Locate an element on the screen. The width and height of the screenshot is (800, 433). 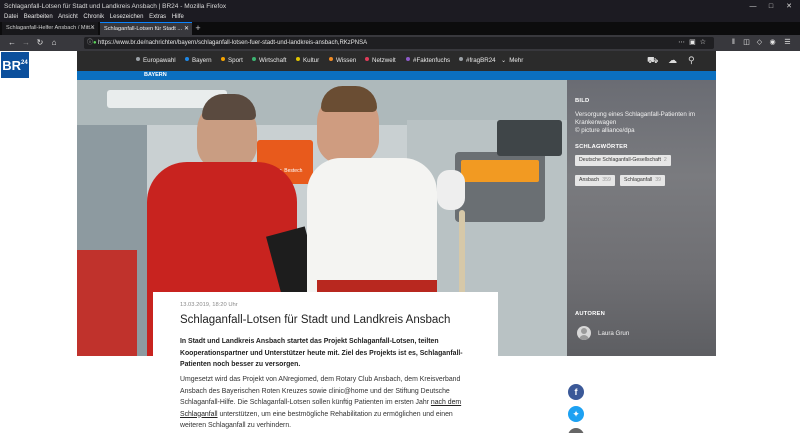
region-label: BAYERN is located at coordinates (155, 75).